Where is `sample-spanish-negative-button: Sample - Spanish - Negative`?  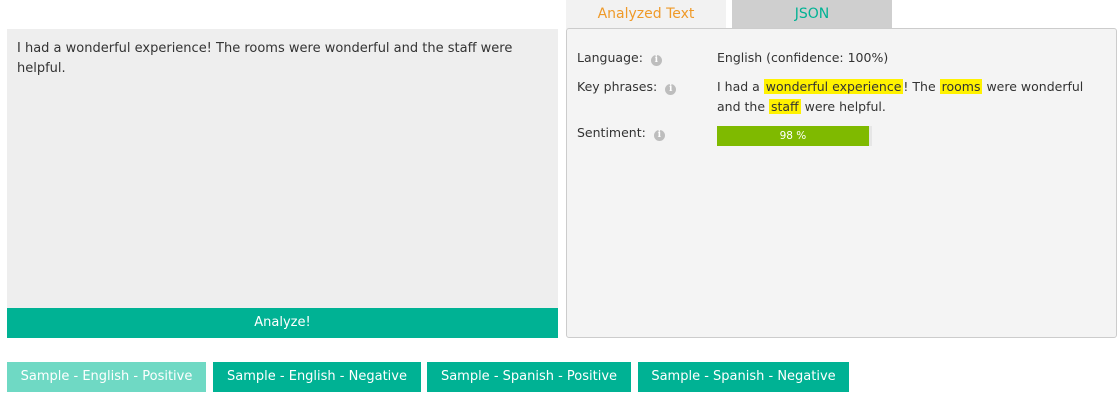 sample-spanish-negative-button: Sample - Spanish - Negative is located at coordinates (743, 377).